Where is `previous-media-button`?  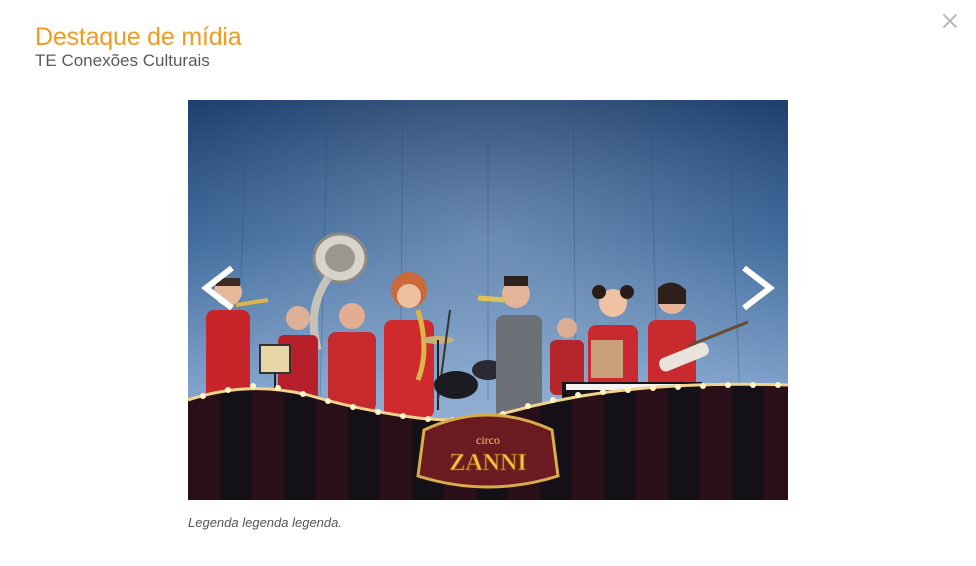
previous-media-button is located at coordinates (218, 300).